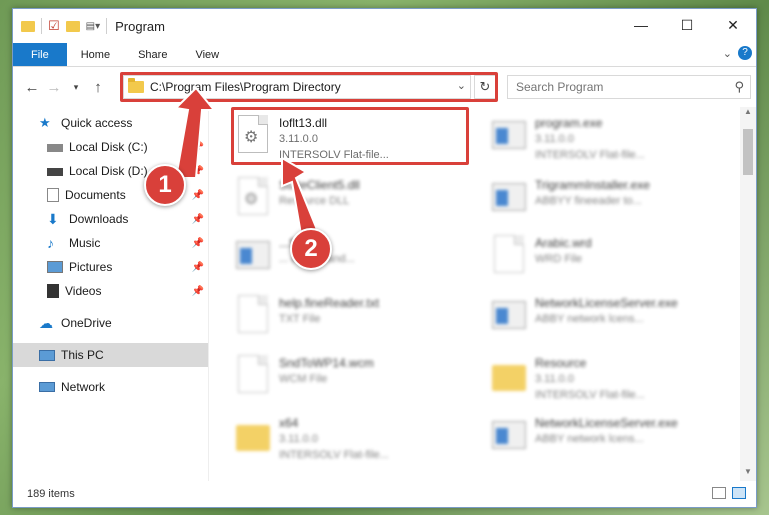 This screenshot has width=769, height=515. Describe the element at coordinates (616, 87) in the screenshot. I see `search-input` at that location.